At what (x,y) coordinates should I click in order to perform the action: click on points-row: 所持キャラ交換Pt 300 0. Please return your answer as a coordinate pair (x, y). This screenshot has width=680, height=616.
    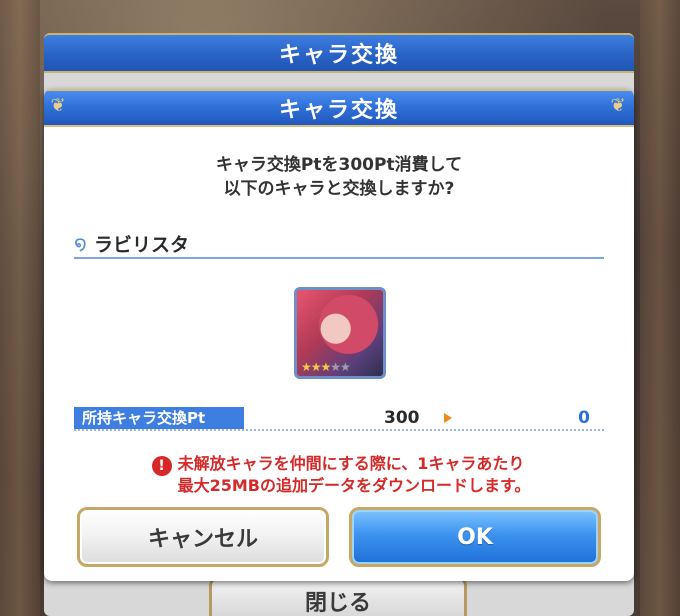
    Looking at the image, I should click on (339, 419).